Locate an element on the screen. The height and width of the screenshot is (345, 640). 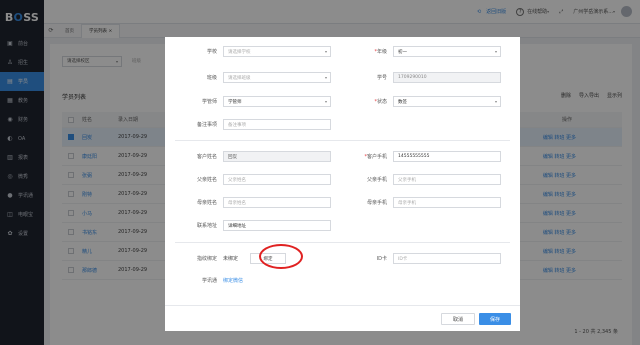
address-label: 联系地址 is located at coordinates (206, 226).